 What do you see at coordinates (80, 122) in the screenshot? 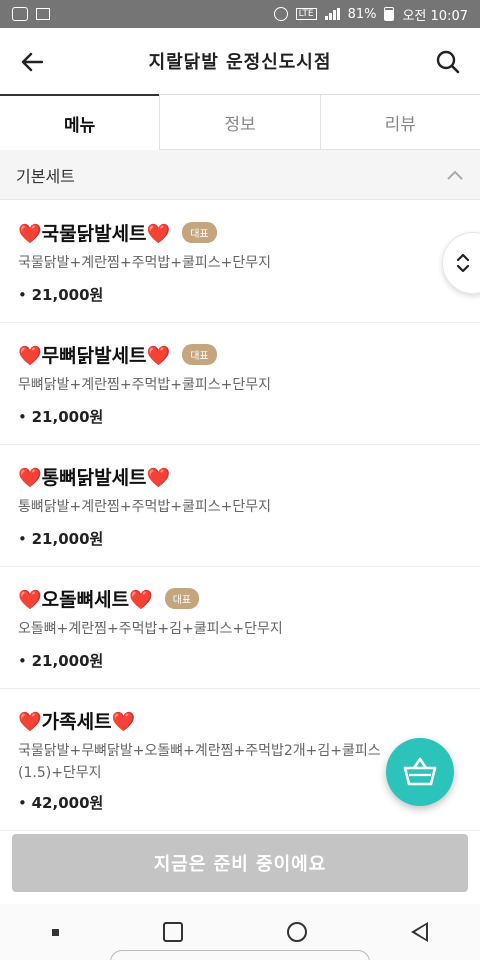
I see `tab-menu: 메뉴` at bounding box center [80, 122].